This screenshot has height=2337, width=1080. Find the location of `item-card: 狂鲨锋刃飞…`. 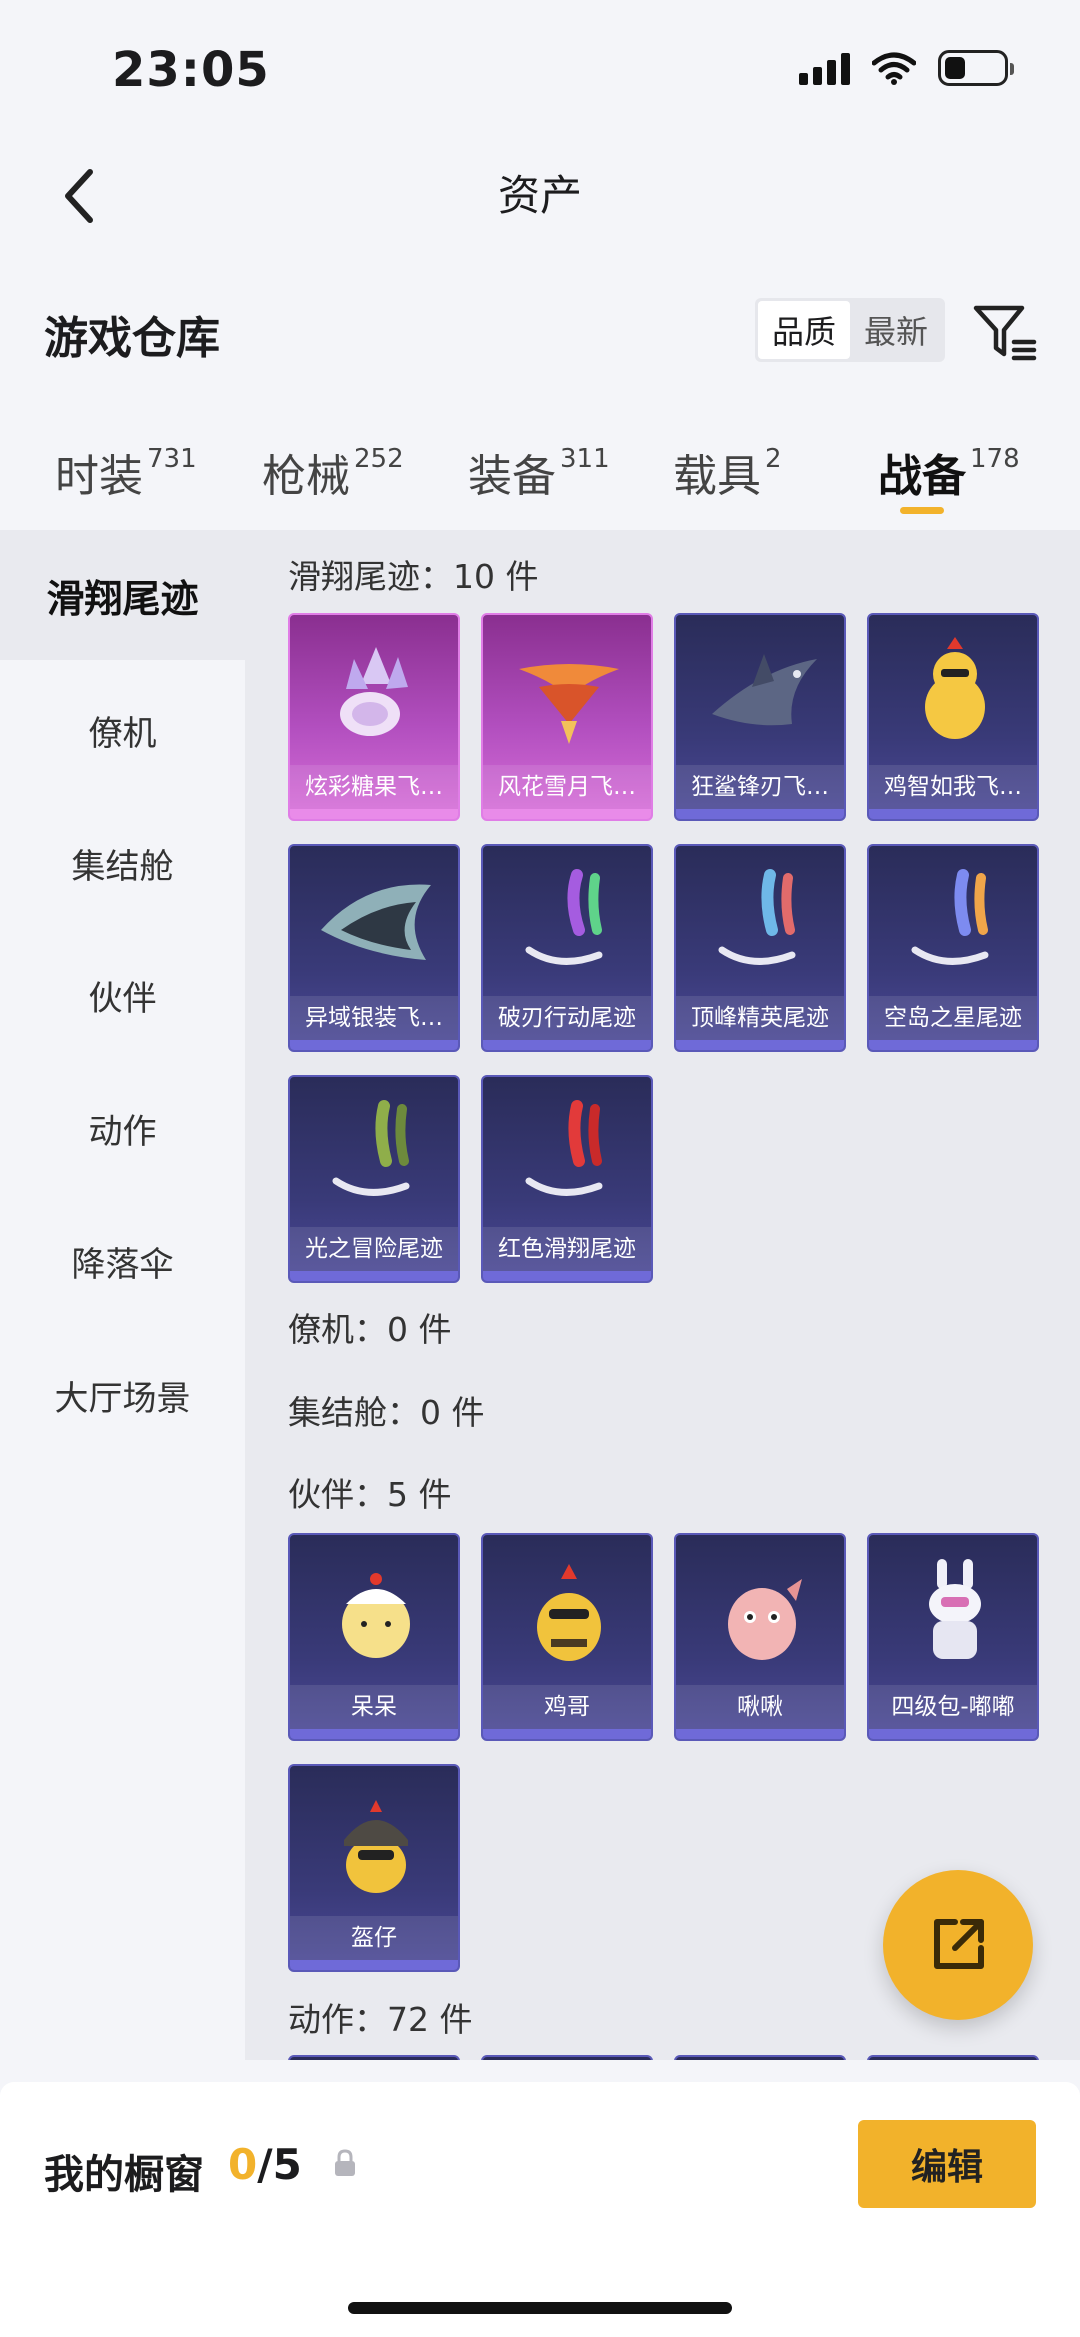

item-card: 狂鲨锋刃飞… is located at coordinates (760, 717).